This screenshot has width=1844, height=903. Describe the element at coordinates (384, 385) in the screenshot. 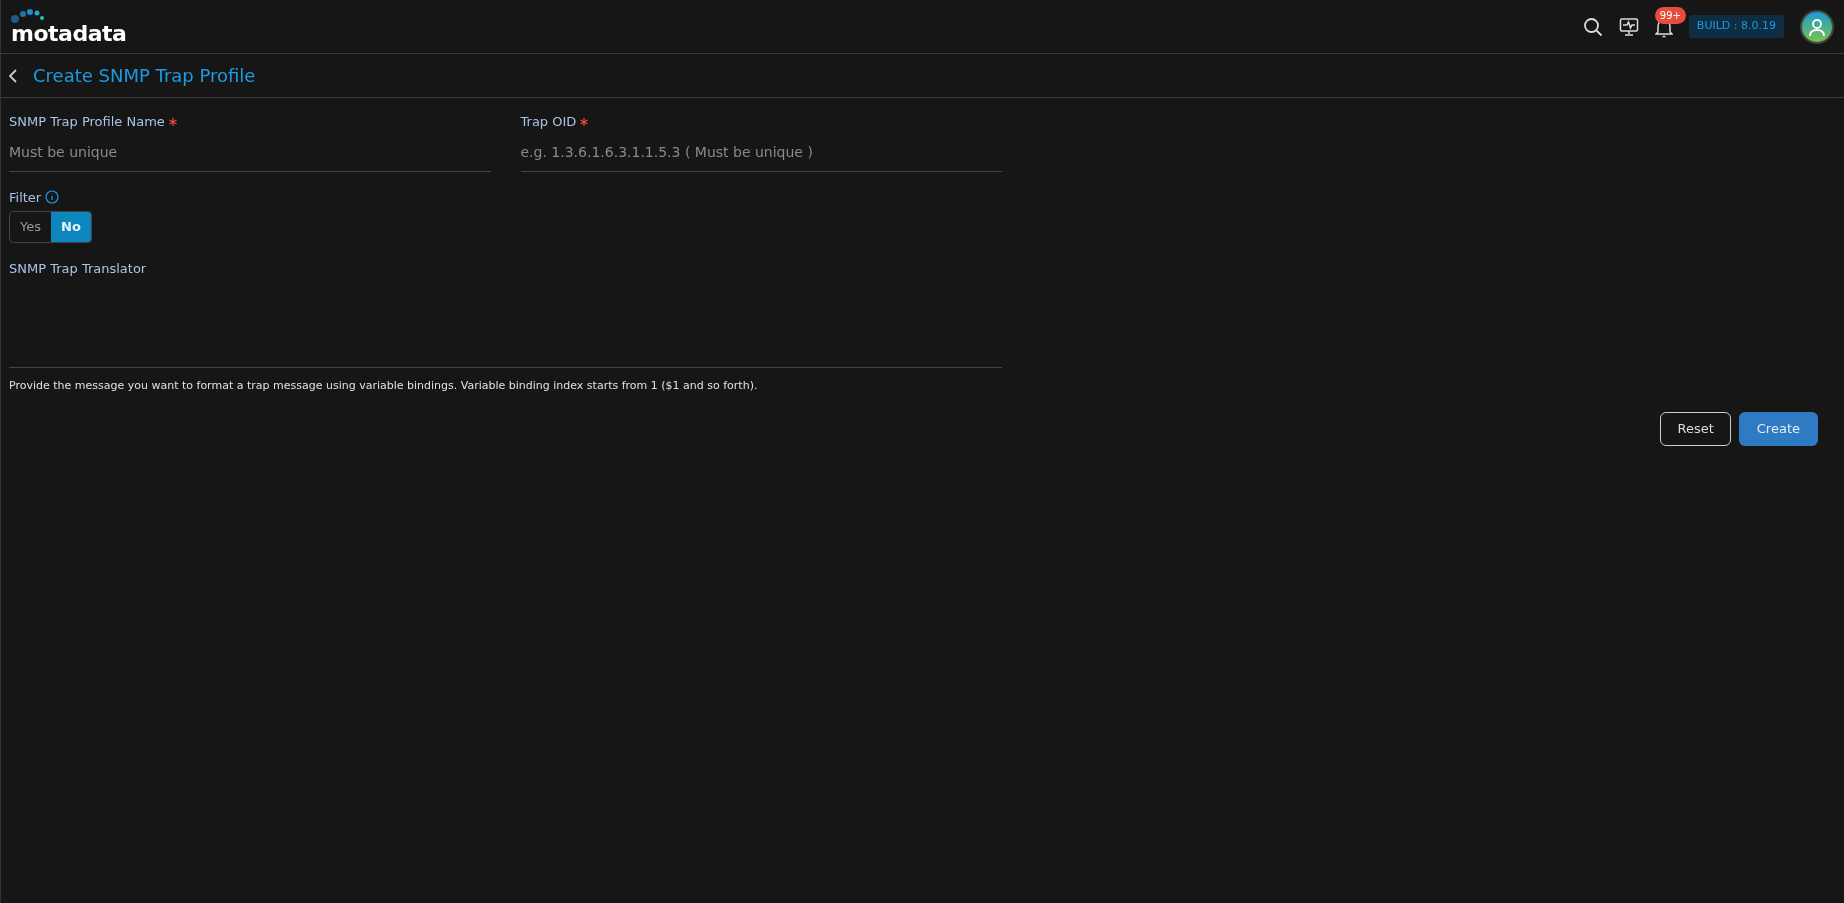

I see `help-text: Provide the message you want to format a trap message using variable bindings. Variable binding index starts from 1 ($1 and so forth).` at that location.